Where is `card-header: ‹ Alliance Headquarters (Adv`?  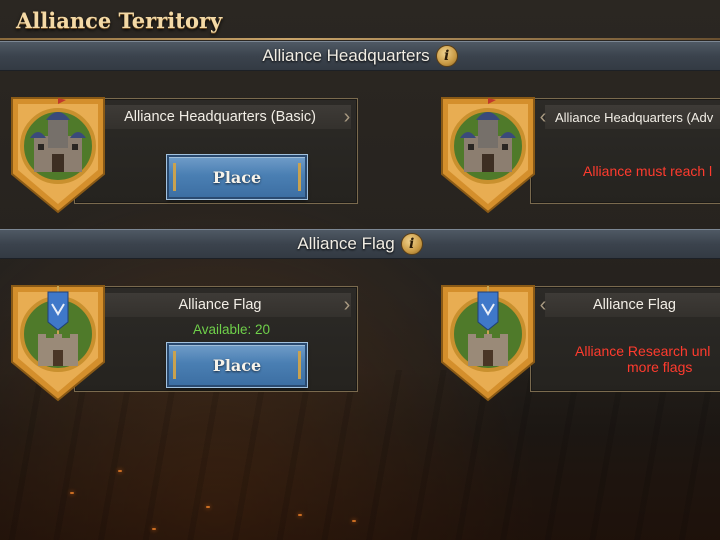
card-header: ‹ Alliance Headquarters (Adv is located at coordinates (630, 117).